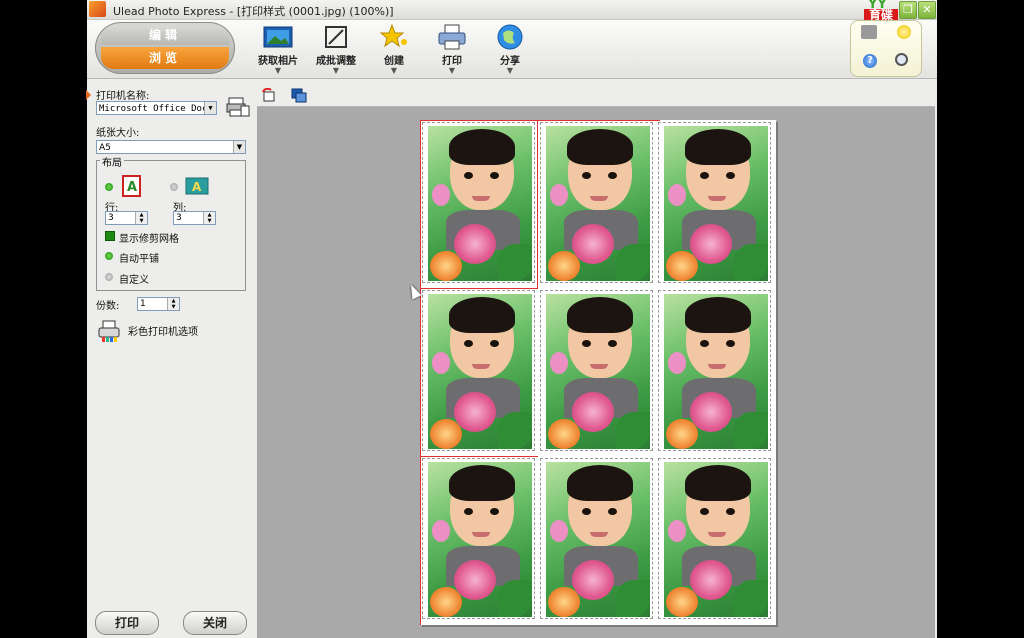  I want to click on landscape-layout-icon: A, so click(197, 186).